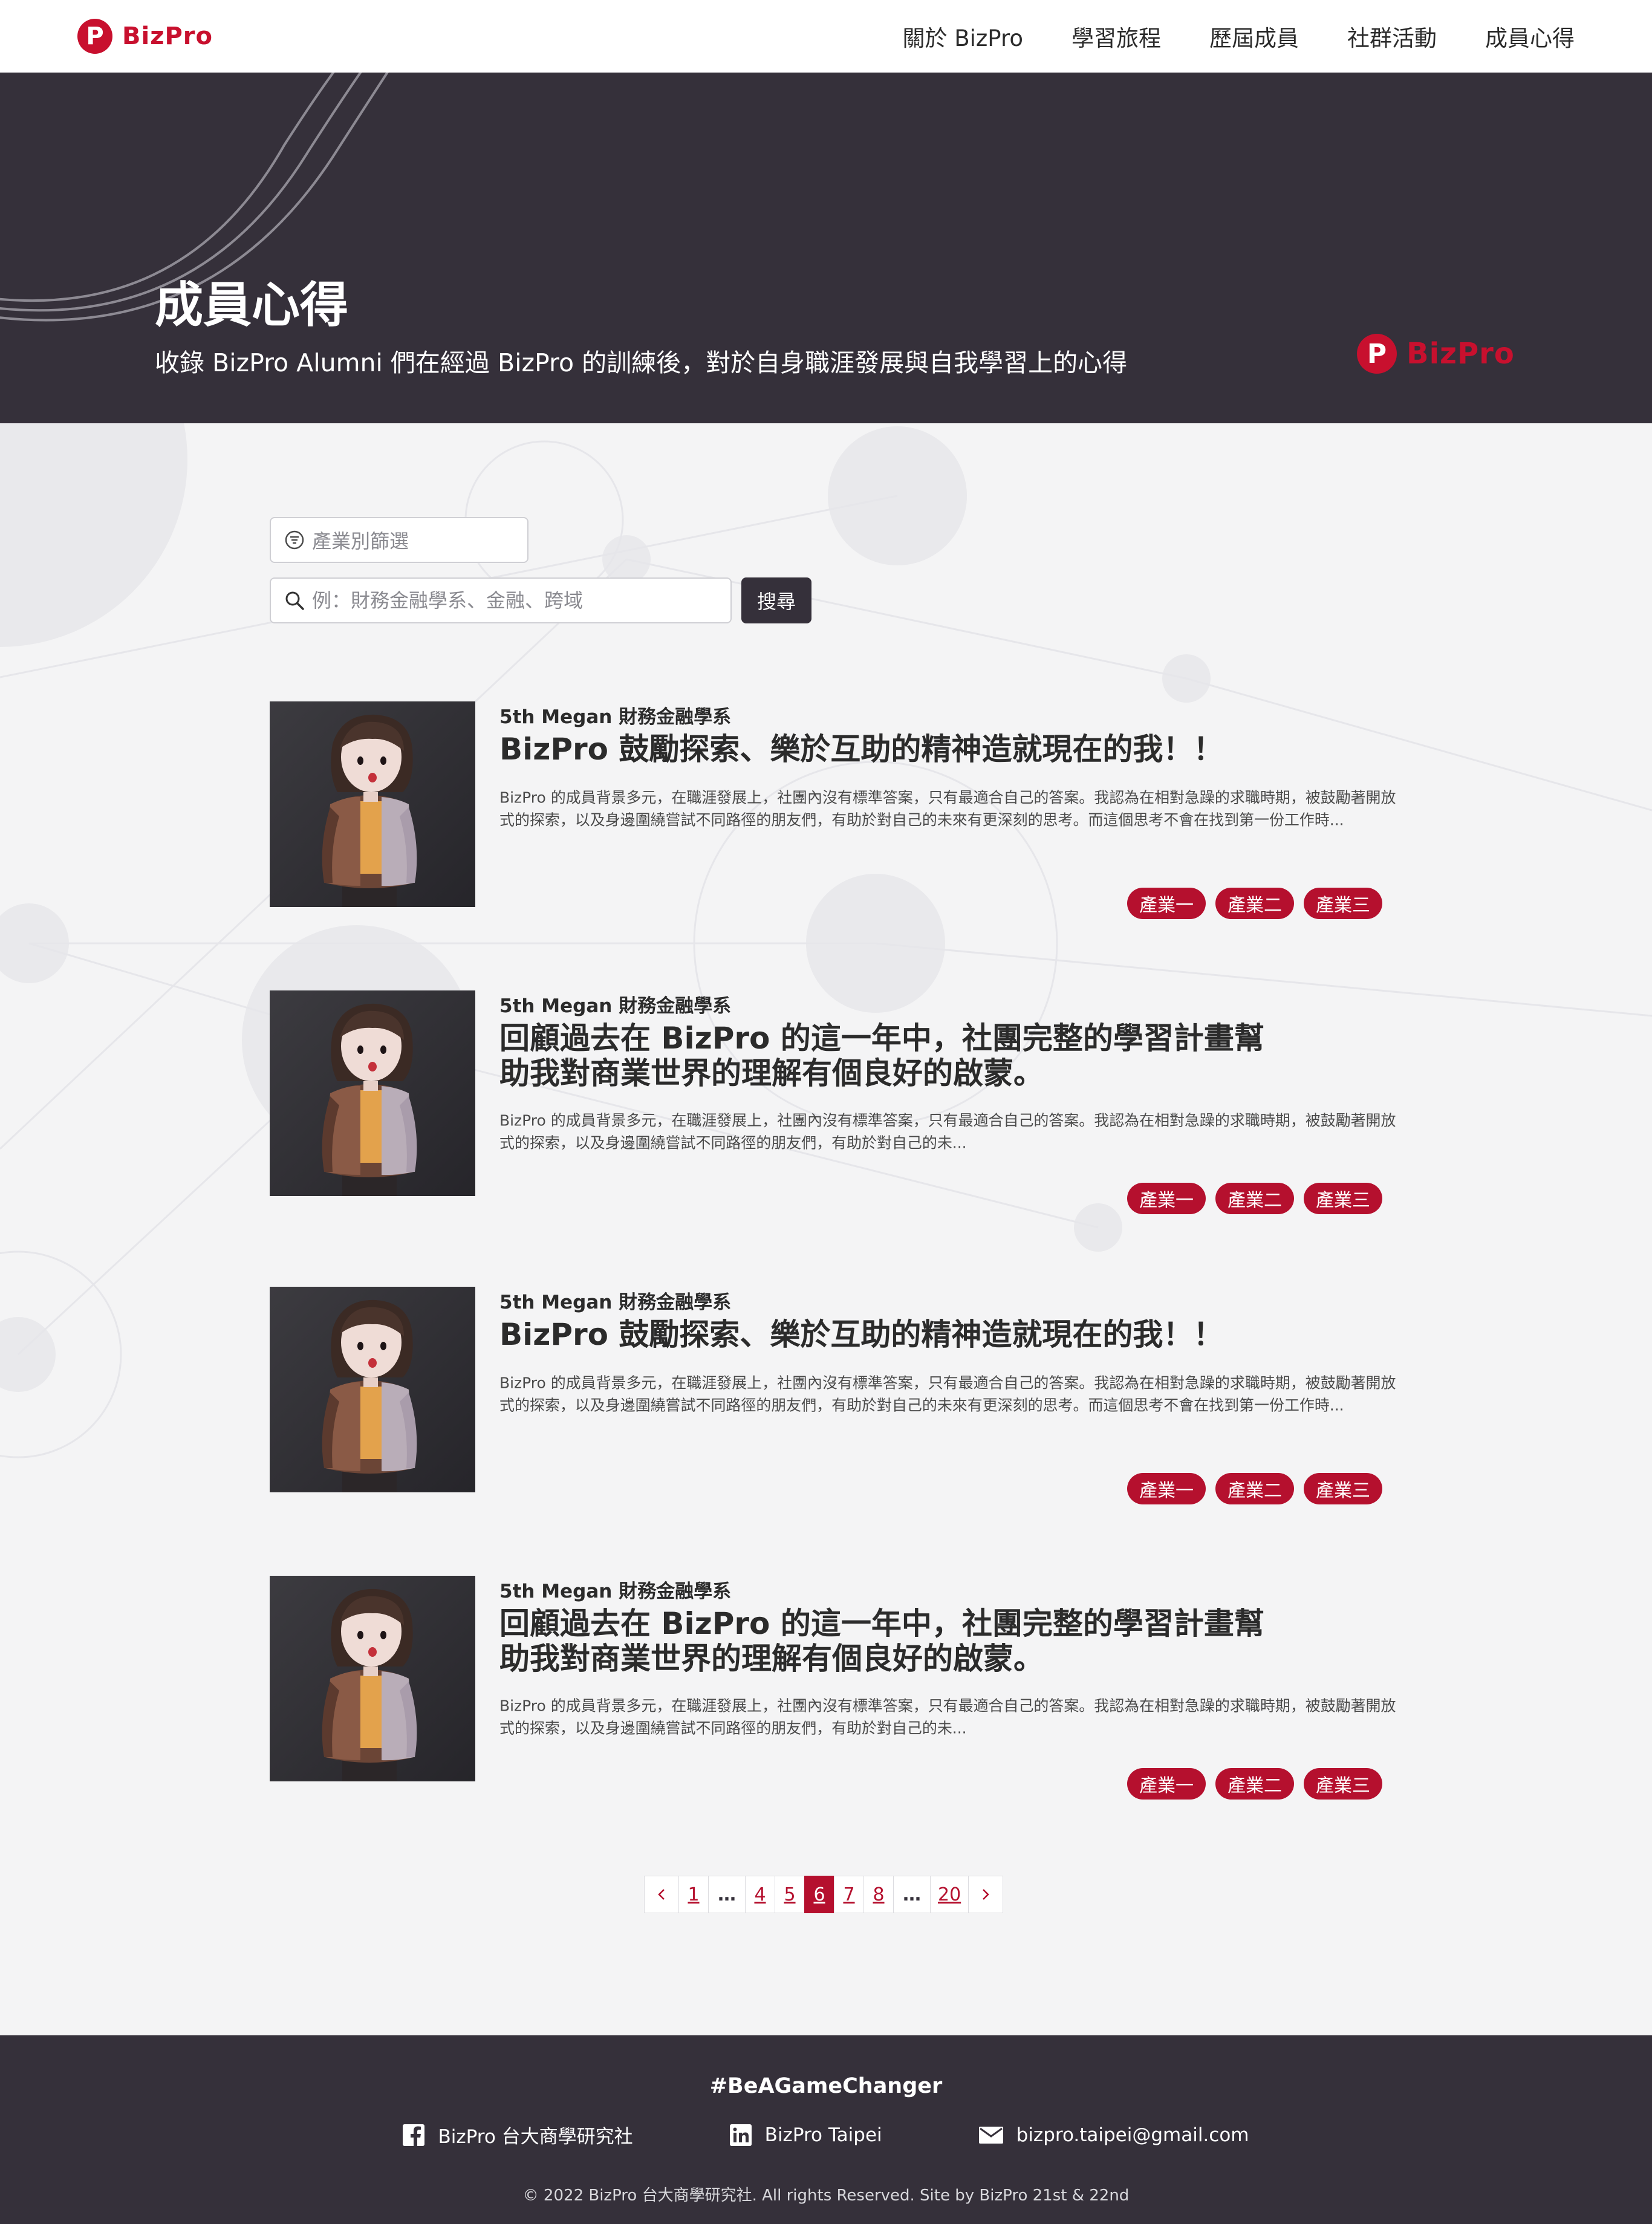 The image size is (1652, 2224). Describe the element at coordinates (294, 600) in the screenshot. I see `search-icon` at that location.